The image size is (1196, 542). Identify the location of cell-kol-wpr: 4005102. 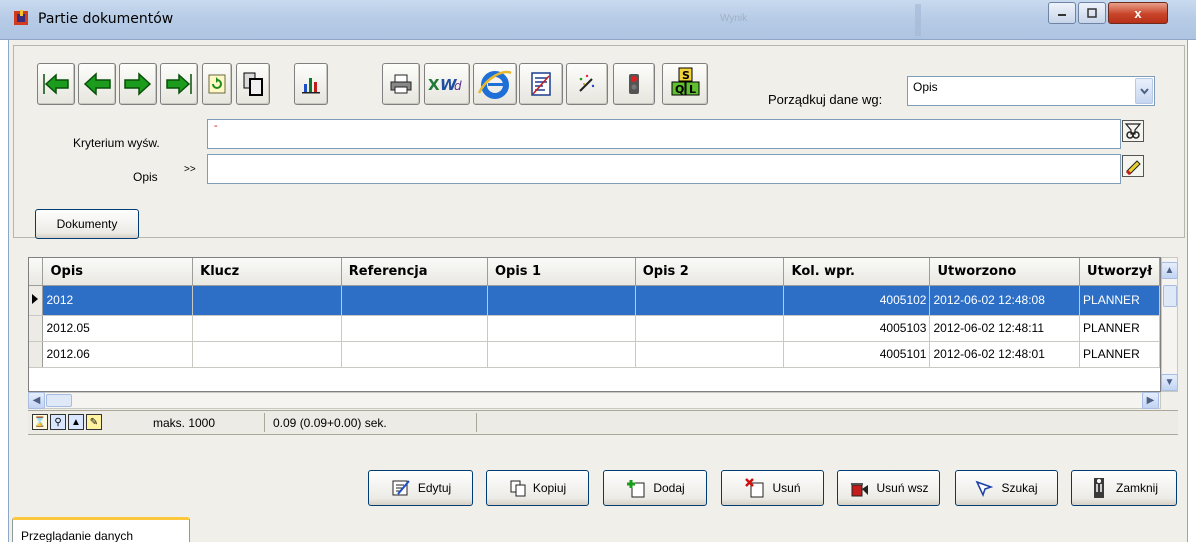
(857, 300).